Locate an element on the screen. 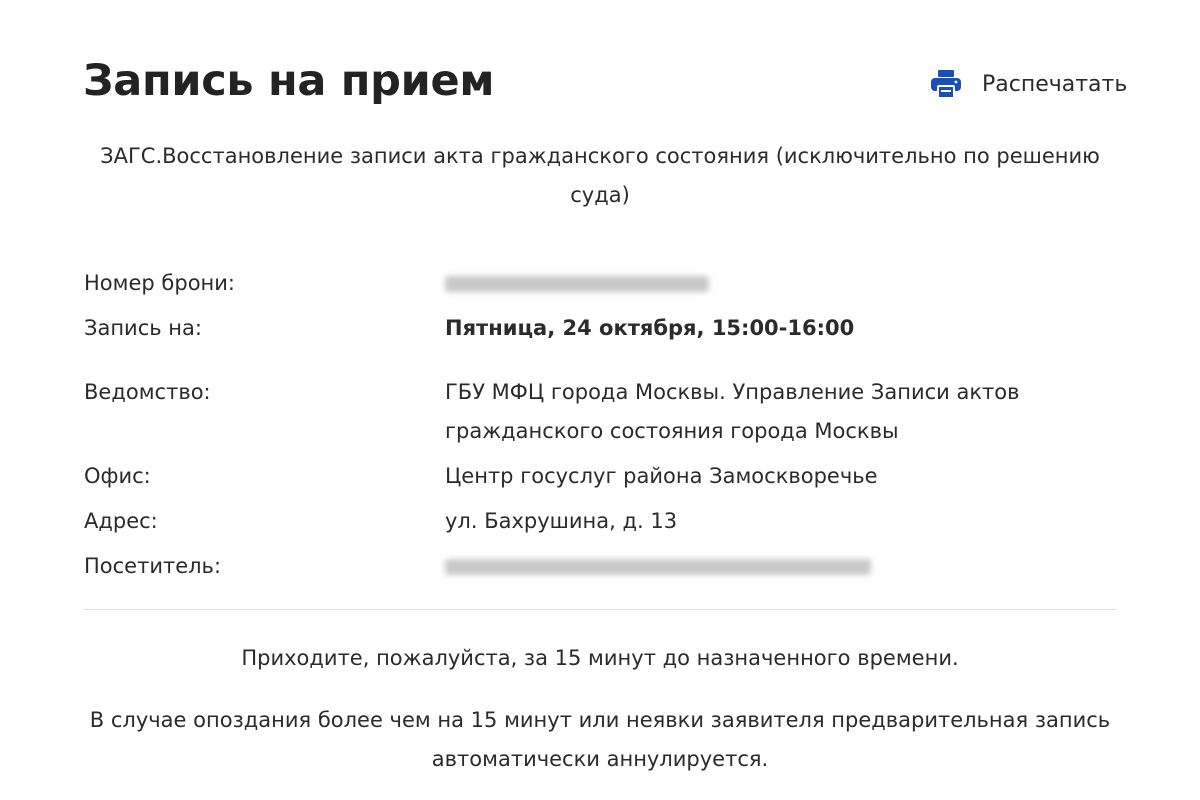  address-value: ул. Бахрушина, д. 13 is located at coordinates (561, 521).